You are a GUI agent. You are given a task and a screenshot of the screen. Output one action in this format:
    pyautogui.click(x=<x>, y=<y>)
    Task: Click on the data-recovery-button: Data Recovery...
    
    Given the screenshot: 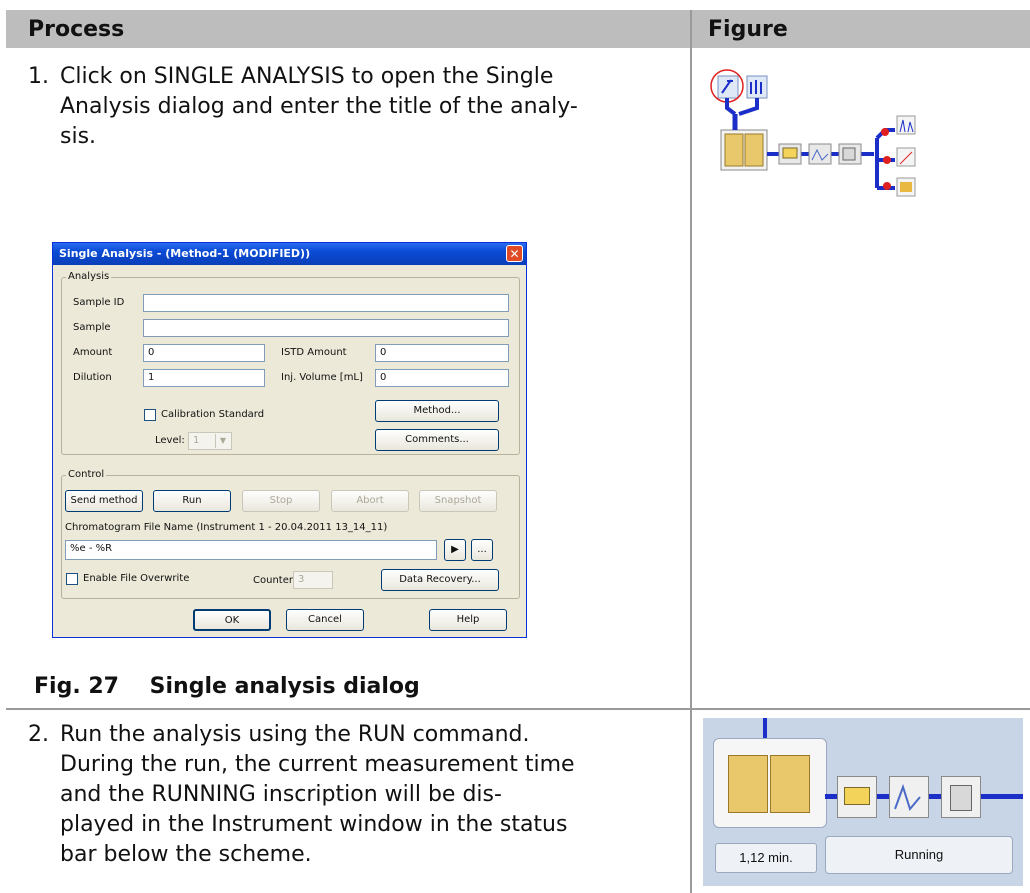 What is the action you would take?
    pyautogui.click(x=440, y=580)
    